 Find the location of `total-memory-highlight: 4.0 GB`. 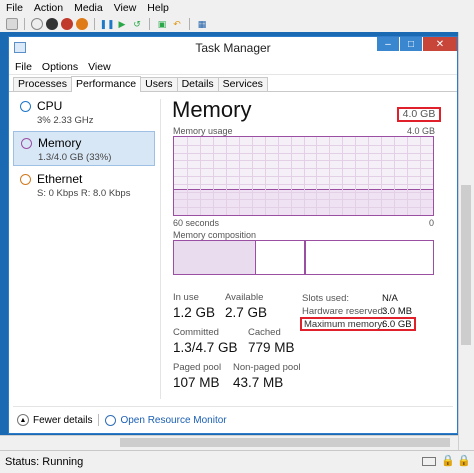

total-memory-highlight: 4.0 GB is located at coordinates (419, 114).